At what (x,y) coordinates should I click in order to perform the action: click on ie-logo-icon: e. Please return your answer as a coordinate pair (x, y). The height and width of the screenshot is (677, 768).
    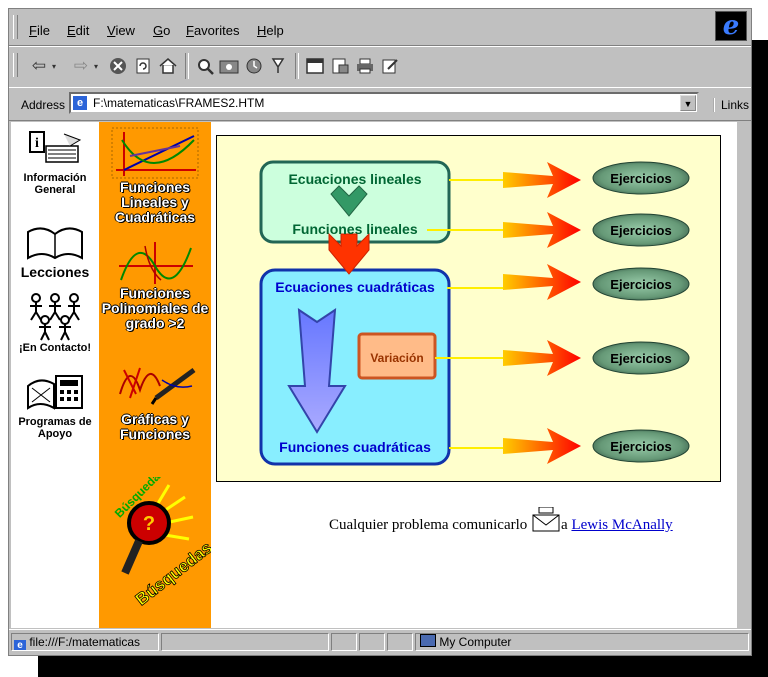
    Looking at the image, I should click on (731, 26).